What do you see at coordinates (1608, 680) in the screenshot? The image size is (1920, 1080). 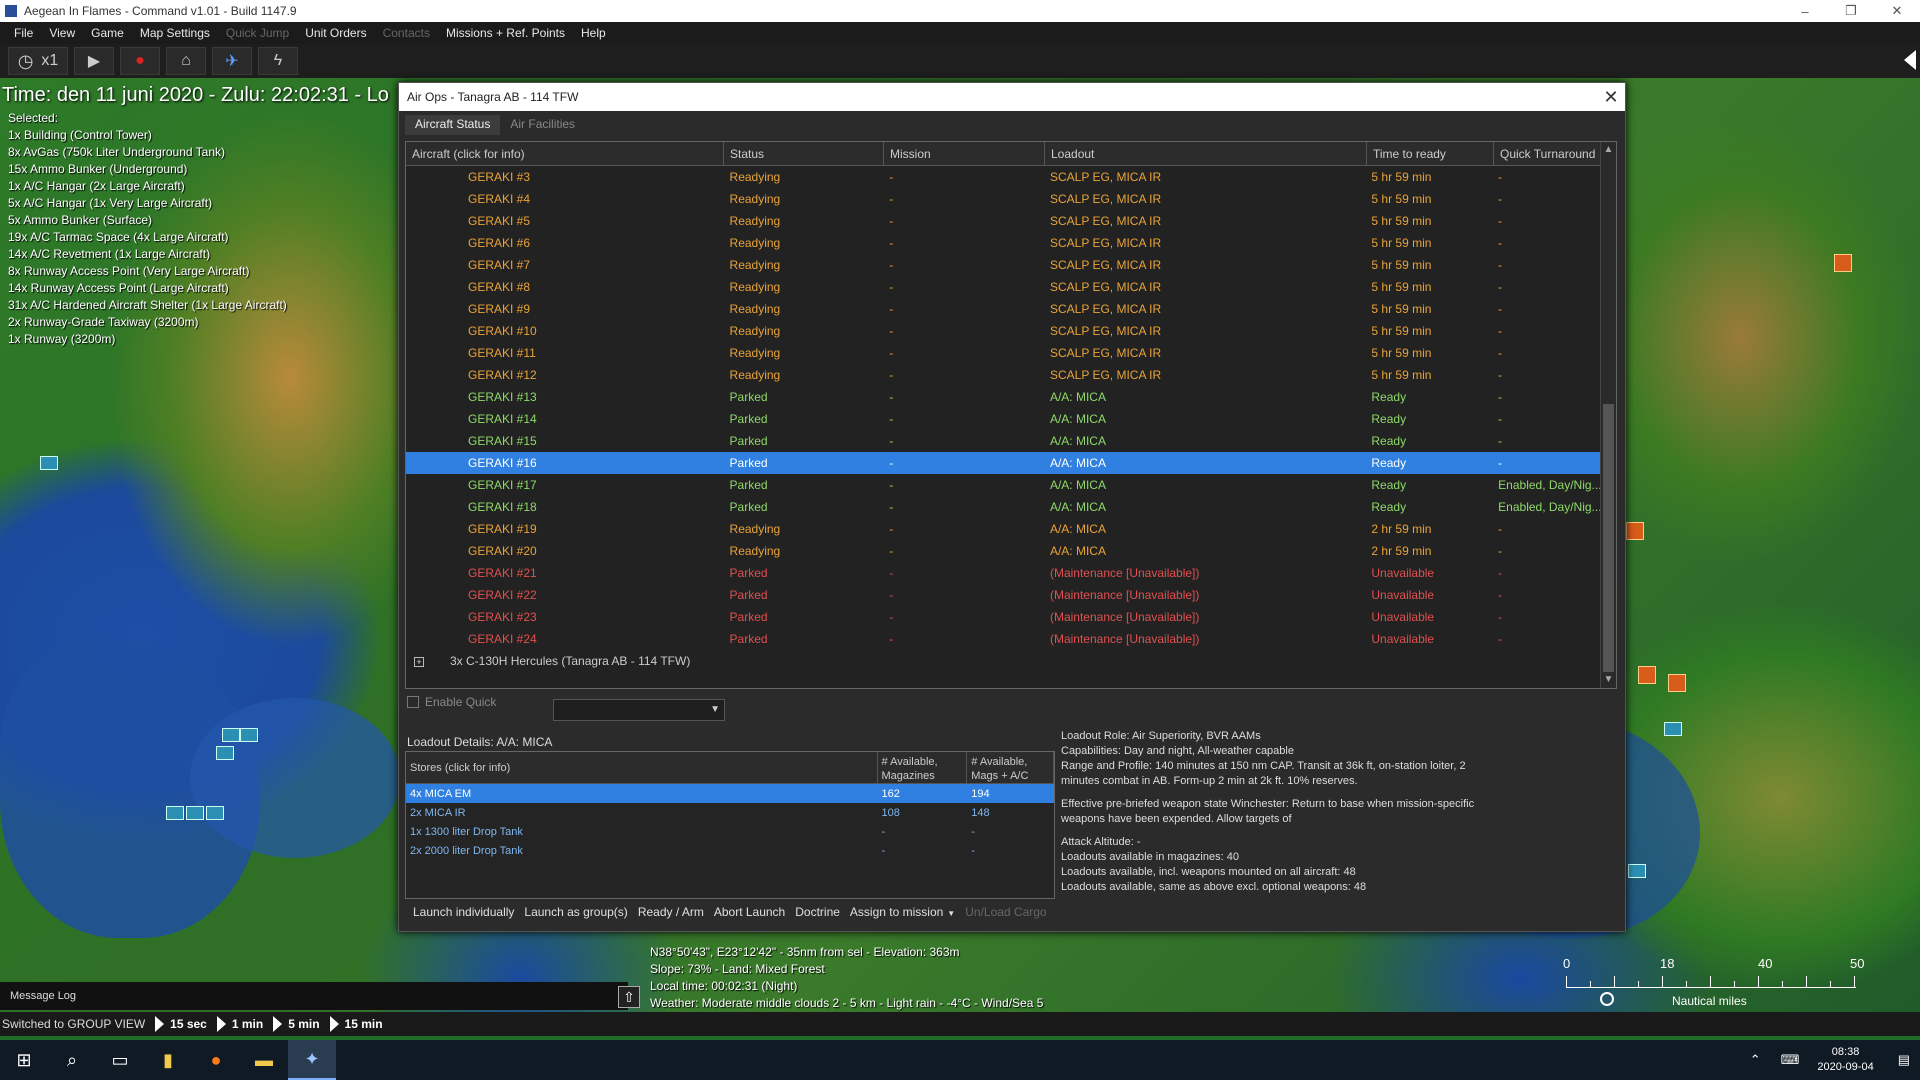 I see `scroll-down-icon: ▼` at bounding box center [1608, 680].